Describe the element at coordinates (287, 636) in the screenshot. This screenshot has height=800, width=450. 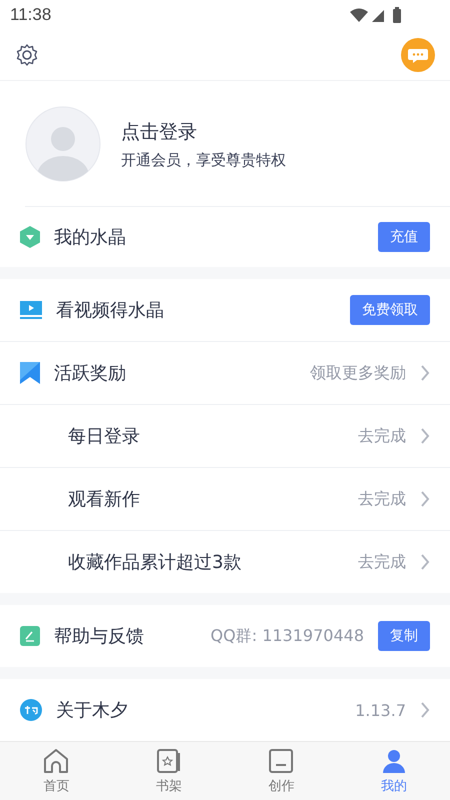
I see `row-value: QQ群: 1131970448` at that location.